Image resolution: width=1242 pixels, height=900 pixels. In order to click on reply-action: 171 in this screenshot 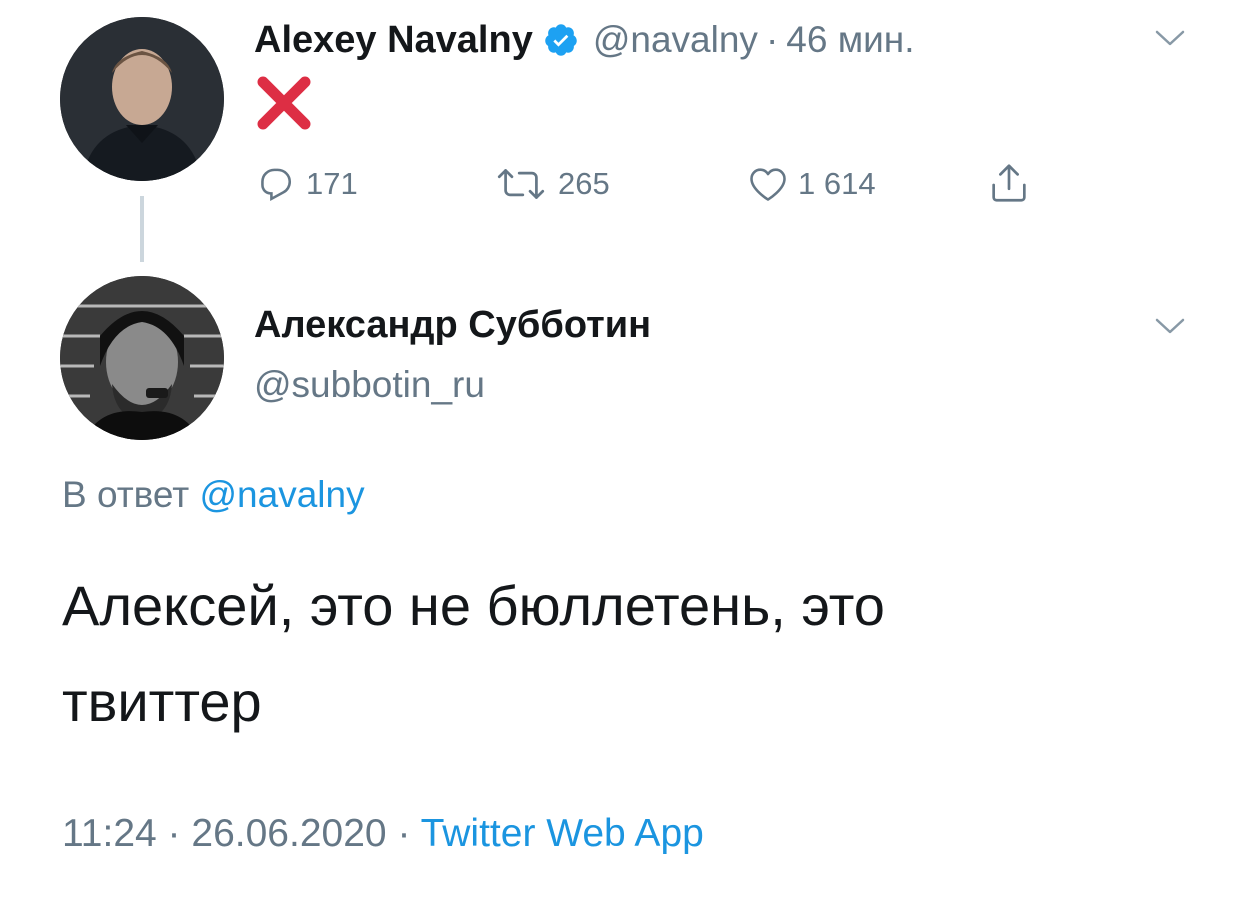, I will do `click(306, 184)`.